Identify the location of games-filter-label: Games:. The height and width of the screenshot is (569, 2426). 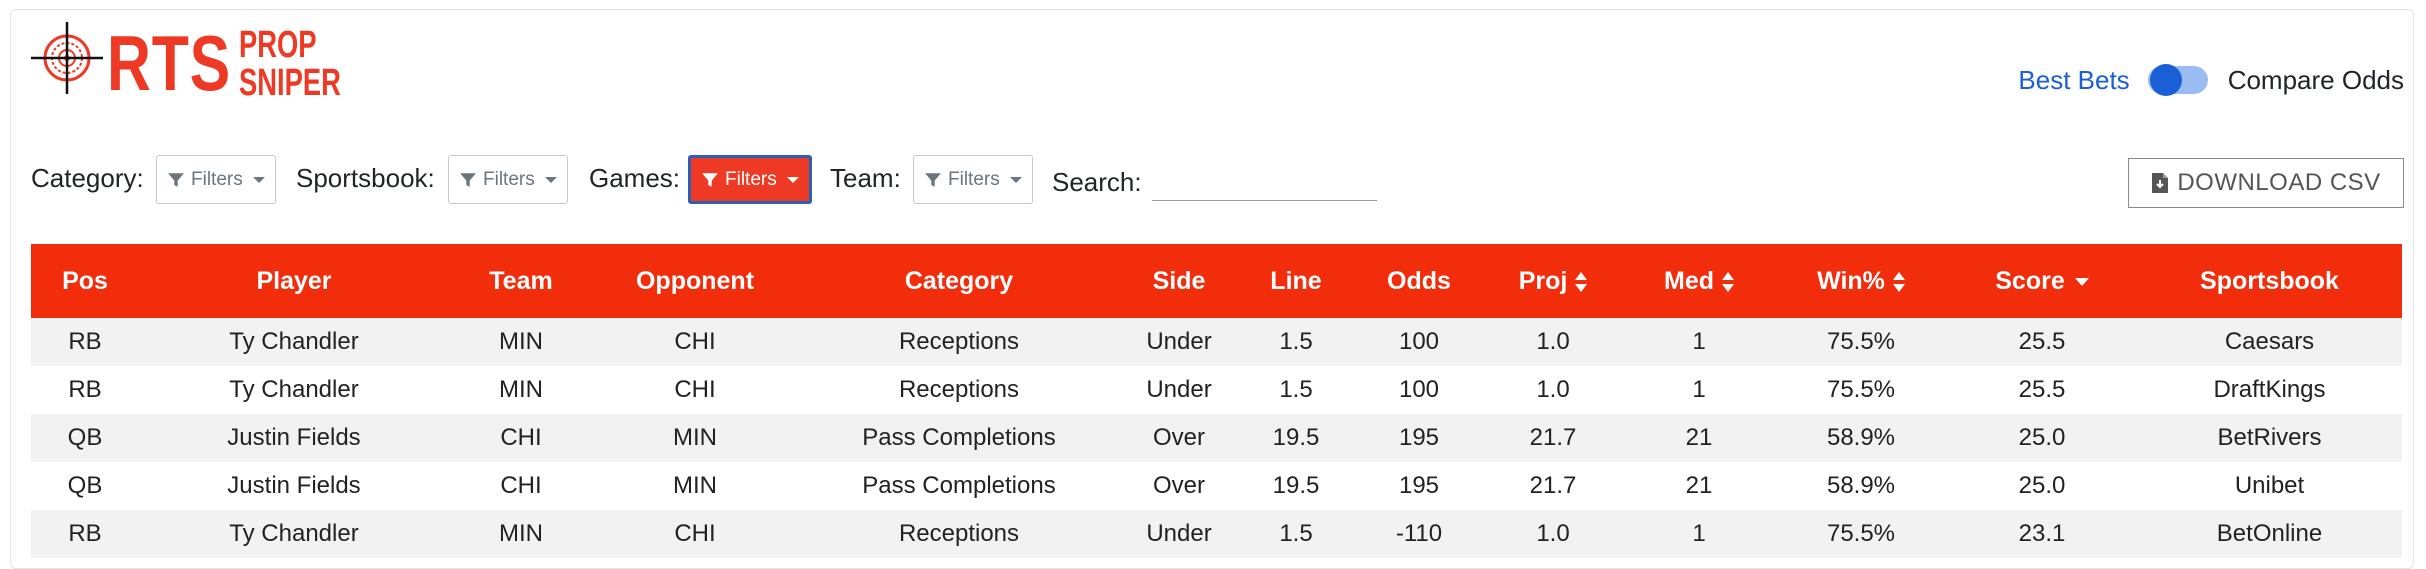
(635, 178).